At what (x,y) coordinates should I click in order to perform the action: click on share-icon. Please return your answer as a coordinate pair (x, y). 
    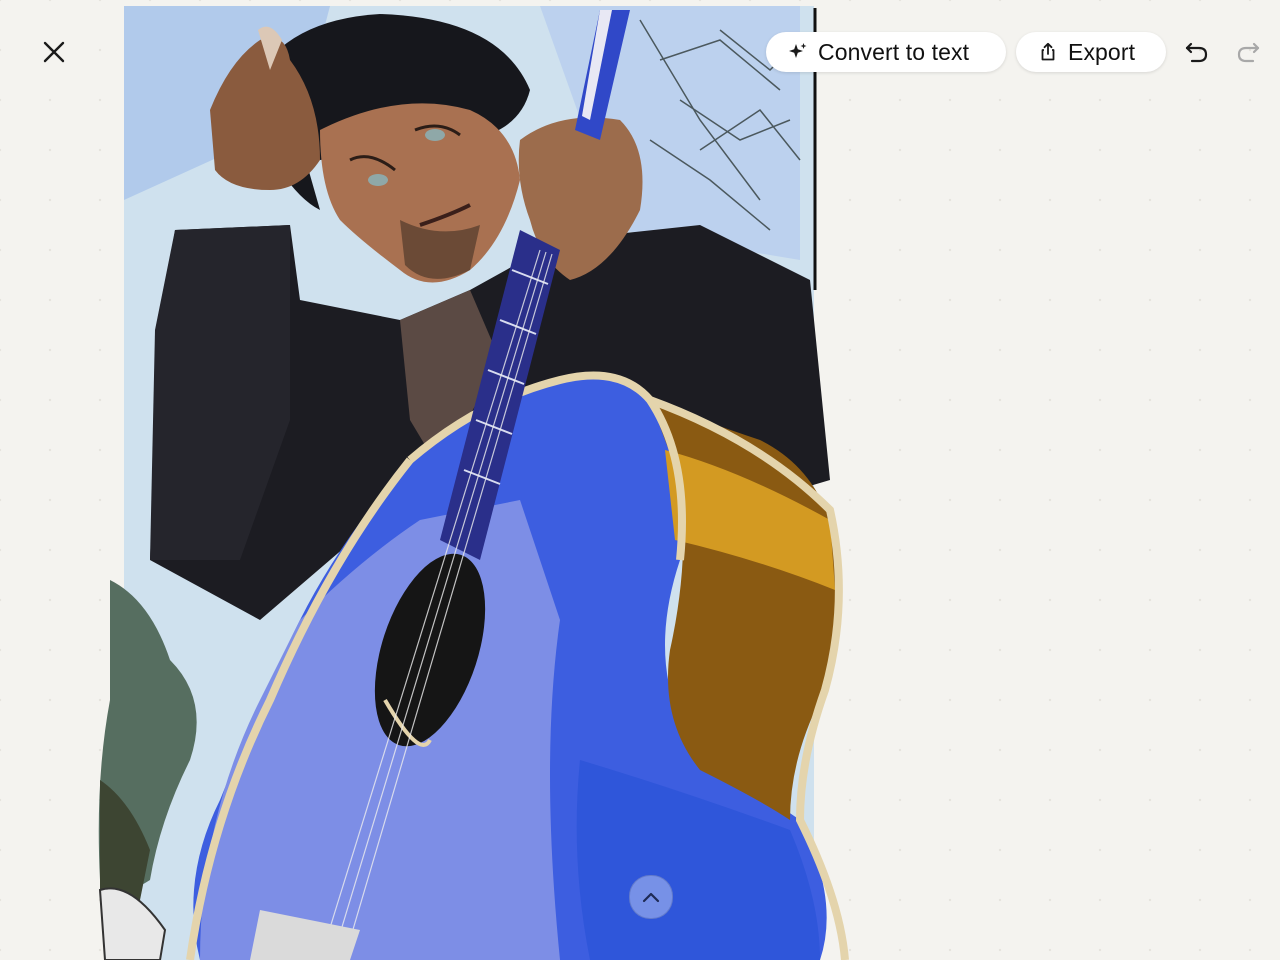
    Looking at the image, I should click on (1048, 52).